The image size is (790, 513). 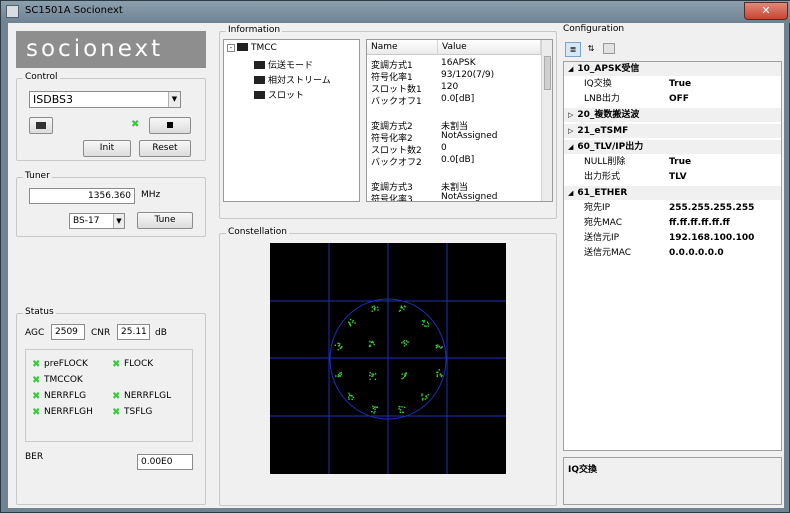 I want to click on agc-label: AGC, so click(x=35, y=333).